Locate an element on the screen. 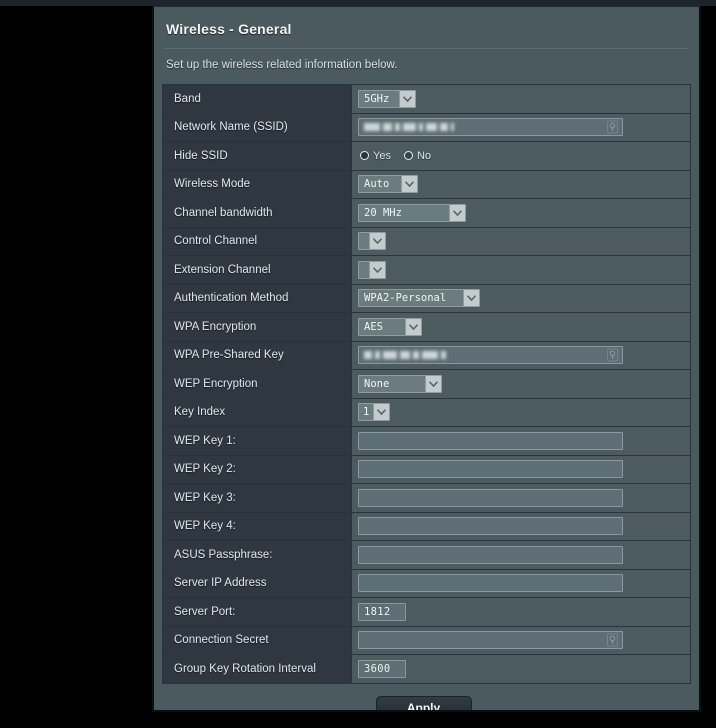 Image resolution: width=716 pixels, height=728 pixels. settings-row: Hide SSID Yes No is located at coordinates (426, 156).